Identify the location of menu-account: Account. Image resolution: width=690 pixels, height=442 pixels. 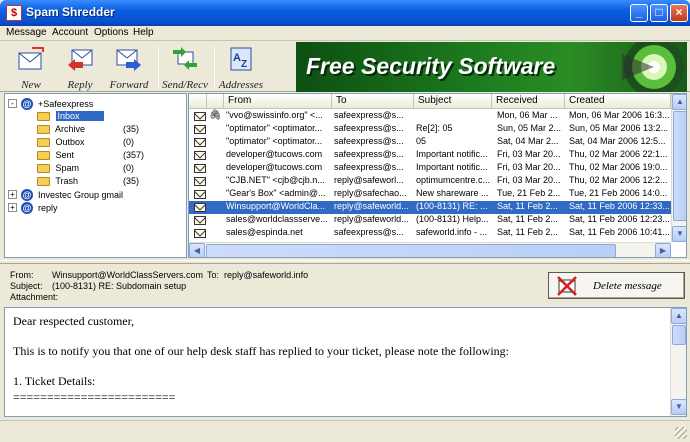
(70, 32).